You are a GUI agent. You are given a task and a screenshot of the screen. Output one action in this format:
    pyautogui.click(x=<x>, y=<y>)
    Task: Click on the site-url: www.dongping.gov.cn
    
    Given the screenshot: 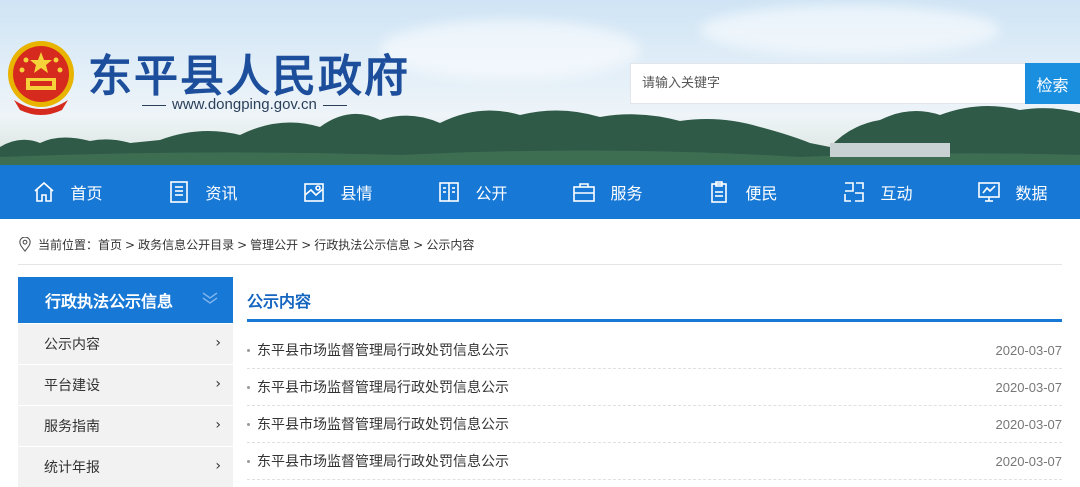 What is the action you would take?
    pyautogui.click(x=244, y=104)
    